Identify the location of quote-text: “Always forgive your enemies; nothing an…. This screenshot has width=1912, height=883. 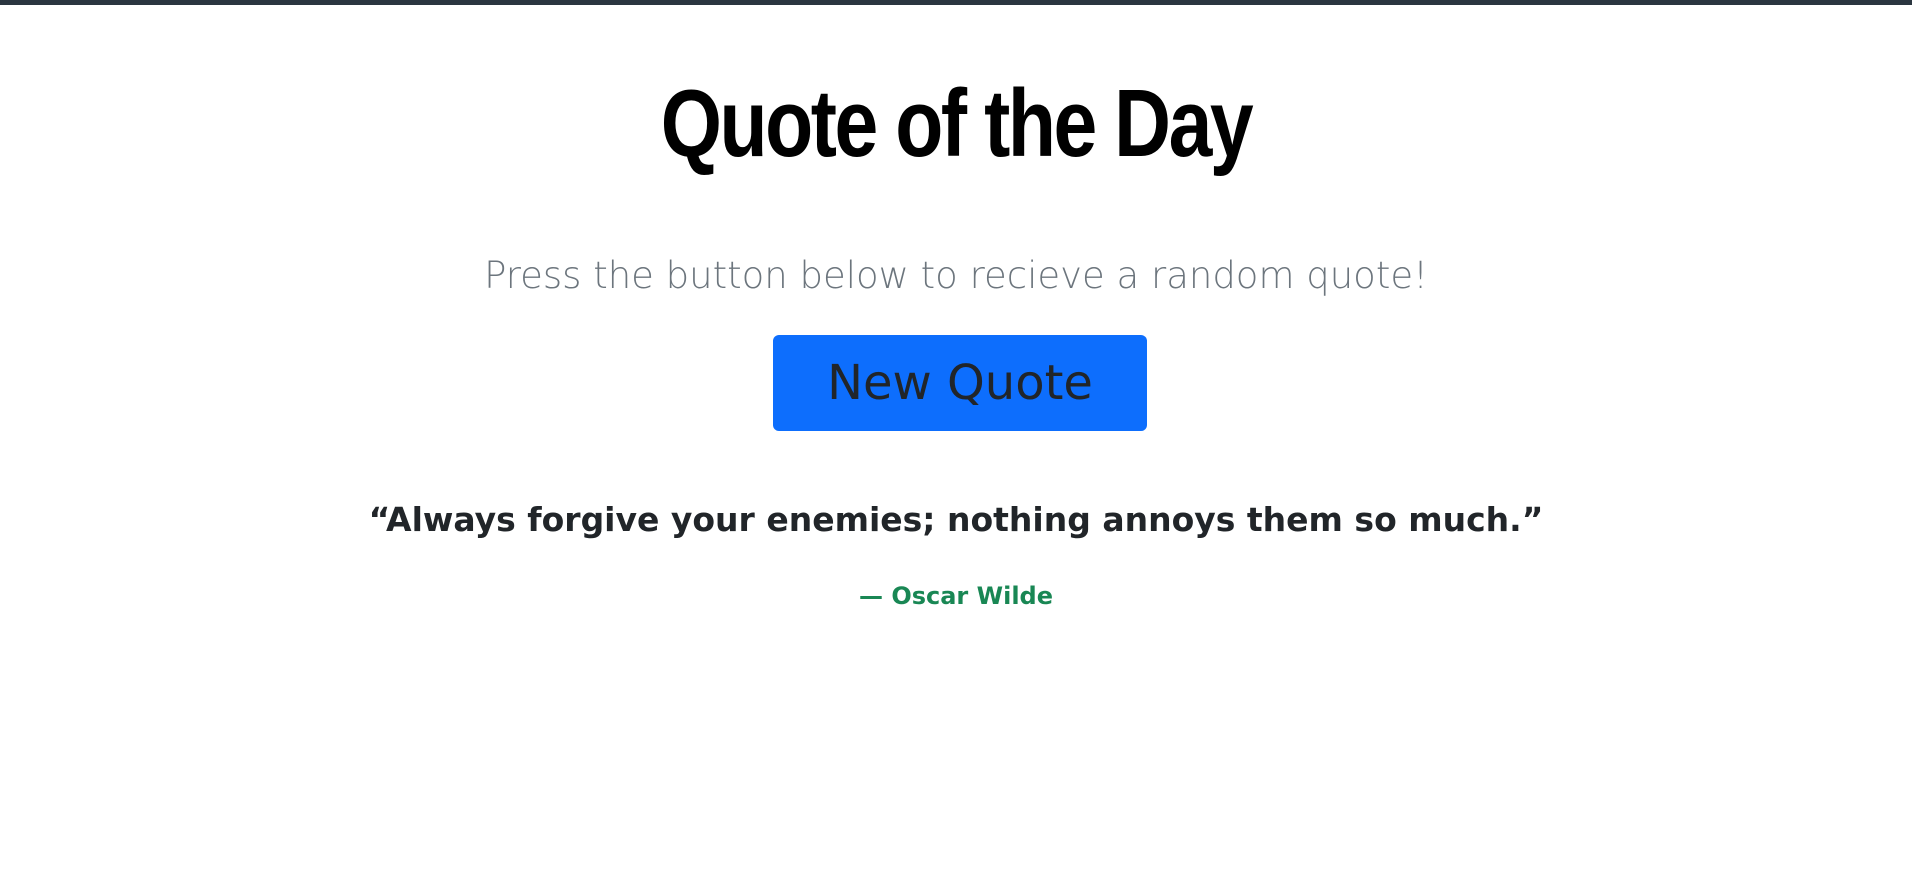
(956, 519).